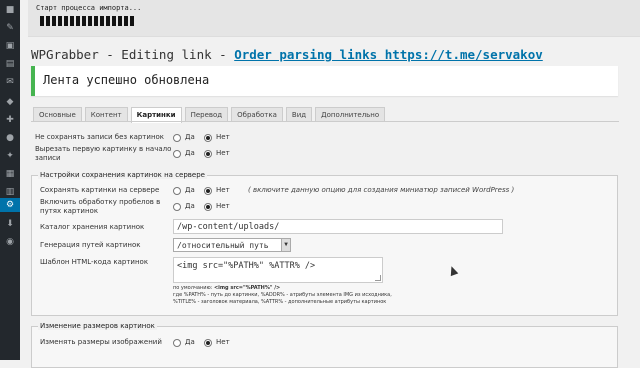 The height and width of the screenshot is (368, 640). I want to click on collapse-icon: ◉, so click(10, 242).